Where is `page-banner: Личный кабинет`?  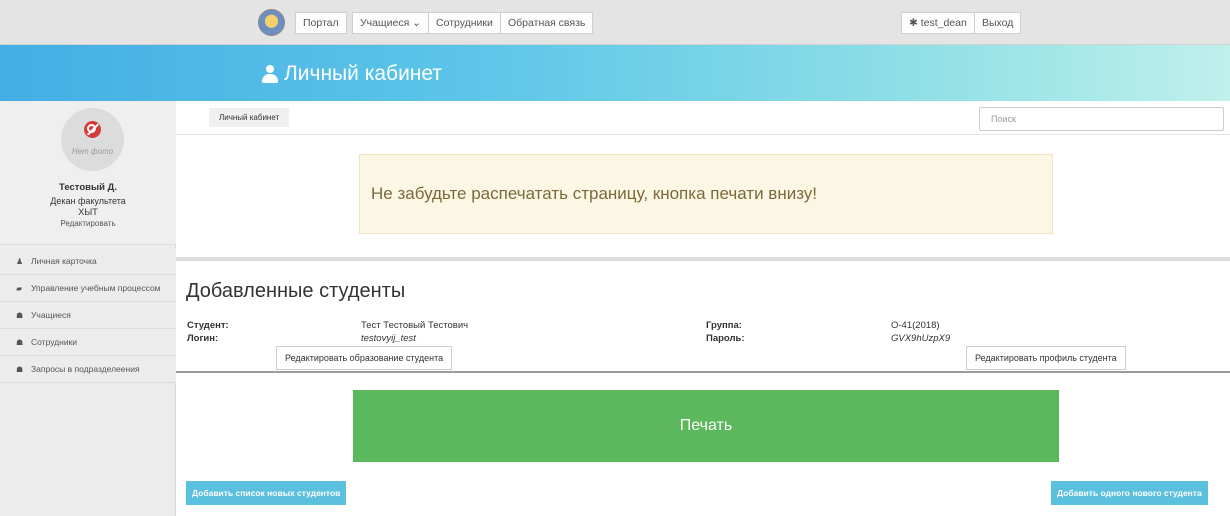
page-banner: Личный кабинет is located at coordinates (615, 73).